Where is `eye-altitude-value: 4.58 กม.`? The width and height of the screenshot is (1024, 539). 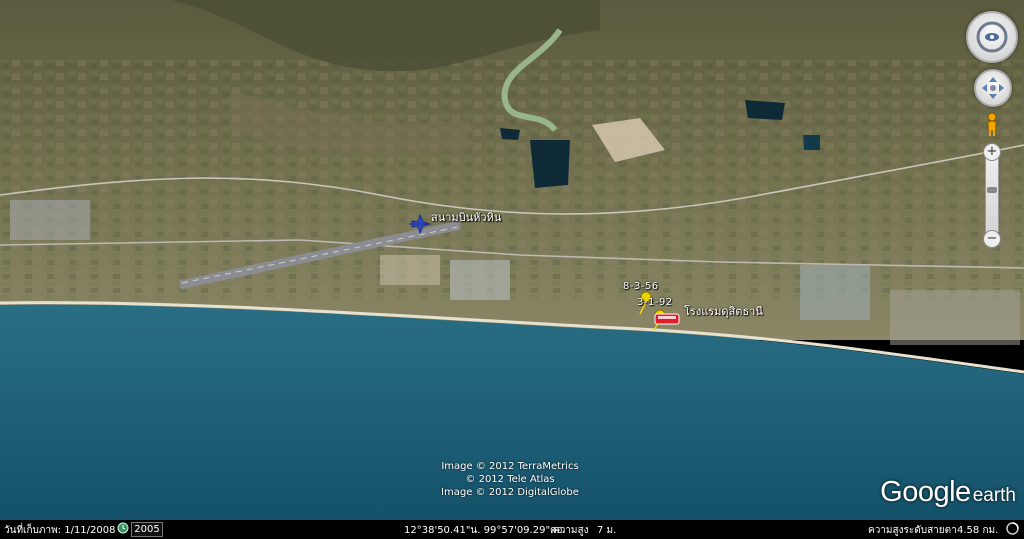
eye-altitude-value: 4.58 กม. is located at coordinates (978, 530).